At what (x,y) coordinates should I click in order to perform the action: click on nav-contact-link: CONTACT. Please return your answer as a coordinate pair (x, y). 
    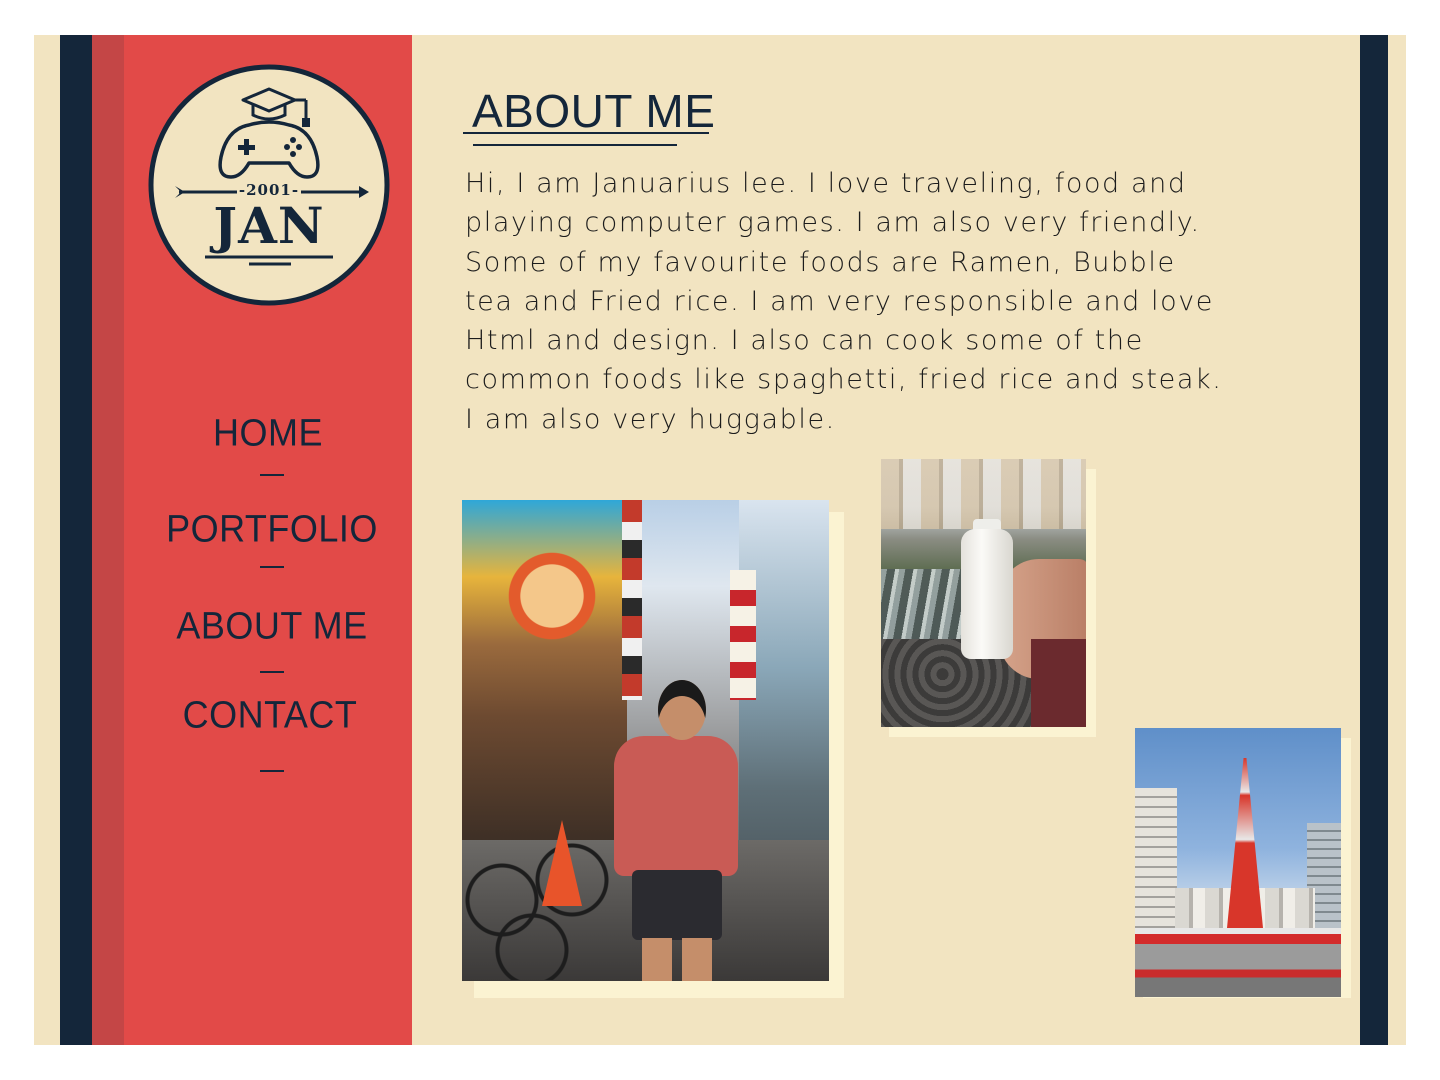
    Looking at the image, I should click on (270, 715).